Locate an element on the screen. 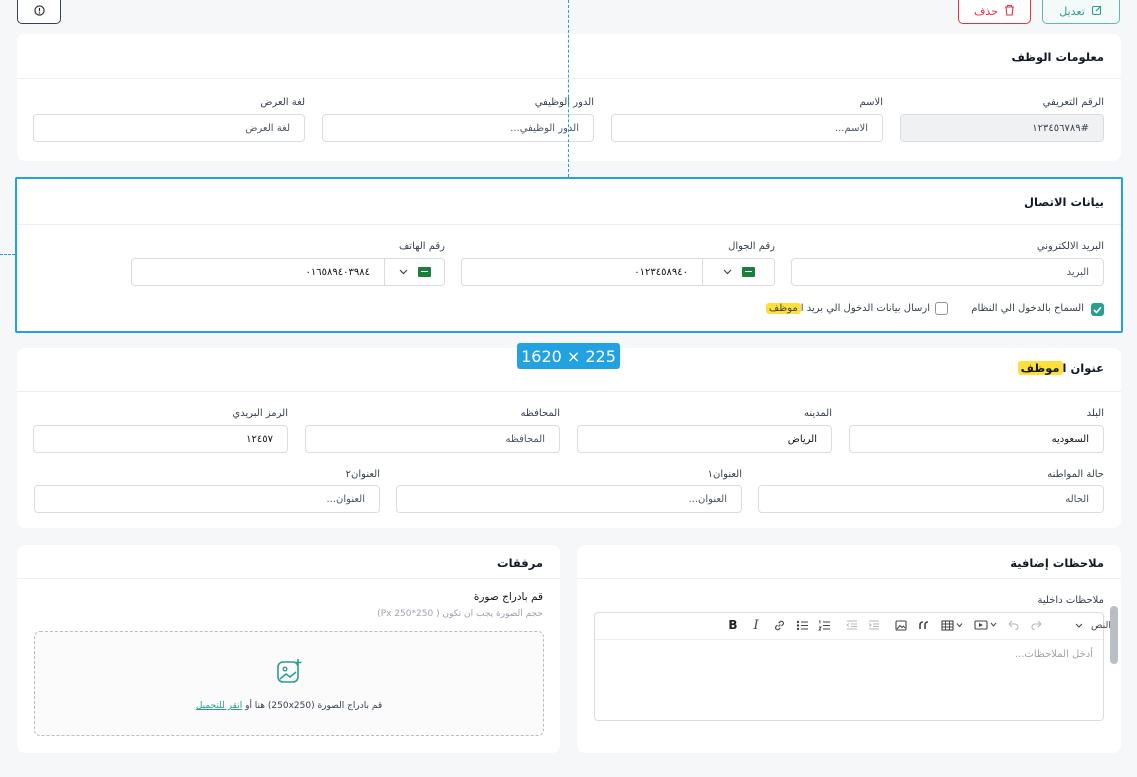  phone-value: ٠١٦٥٨٩٤٠٣٩٨٤ is located at coordinates (337, 272).